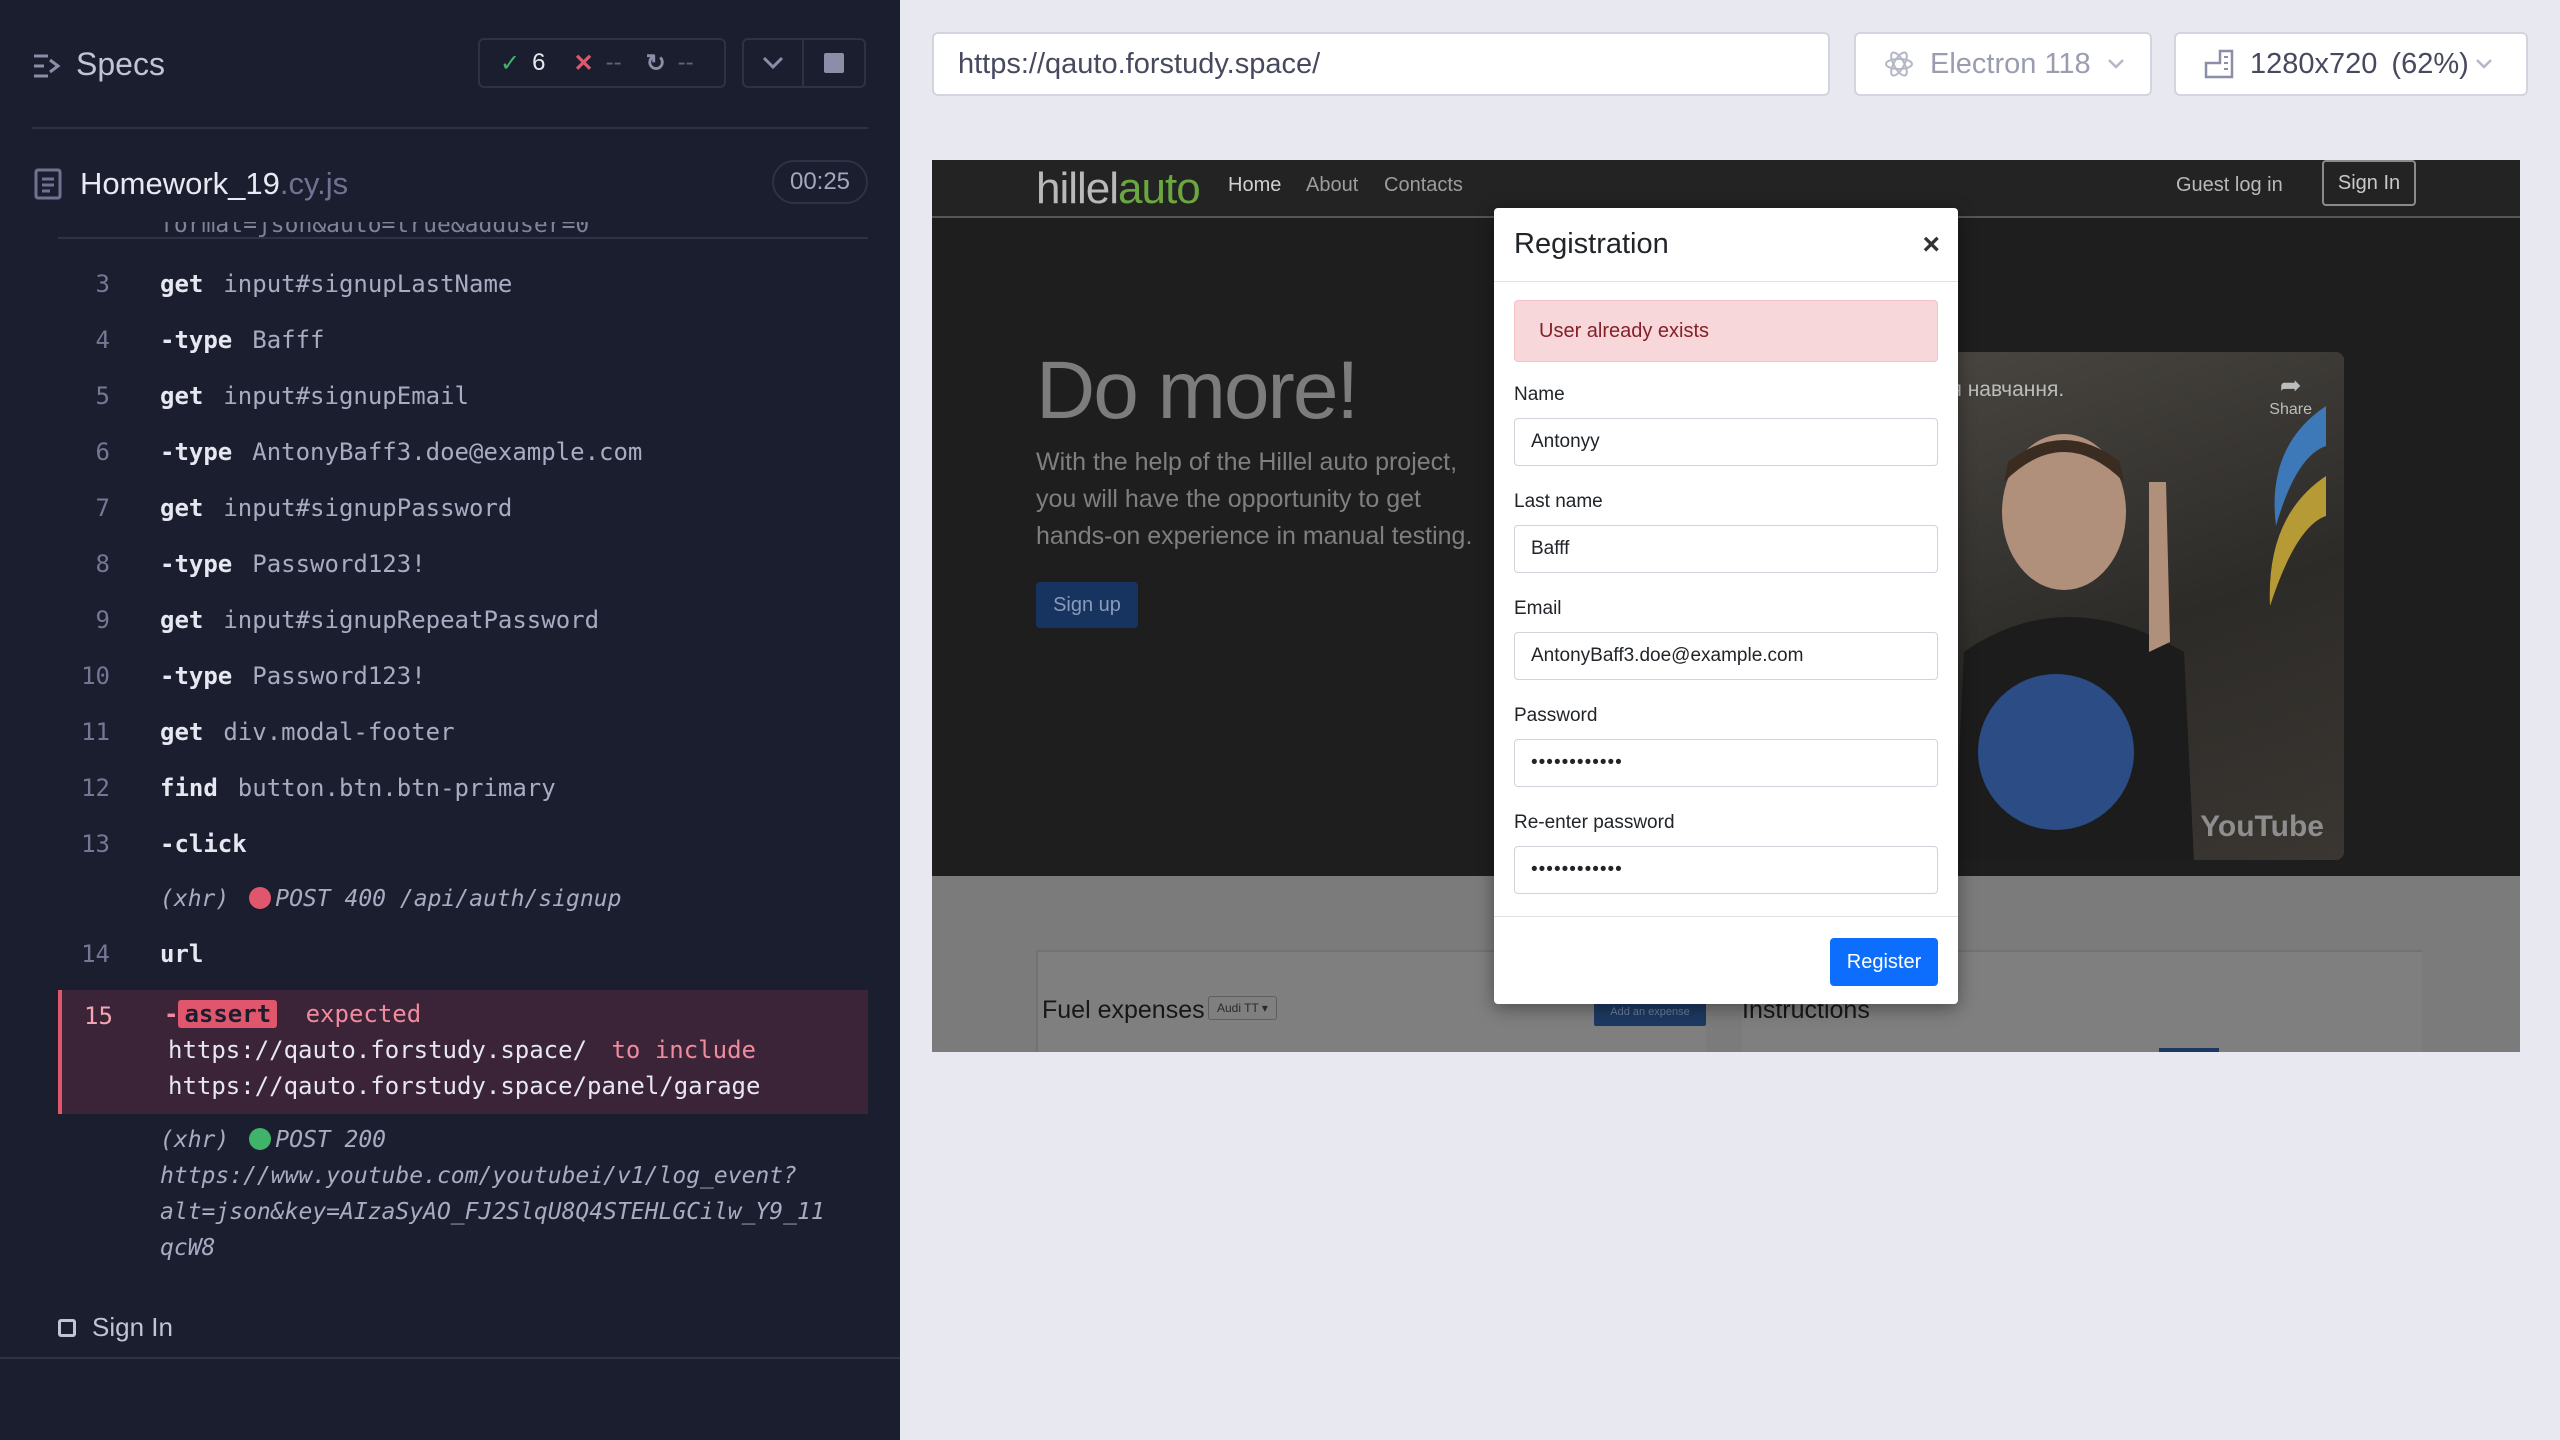 Image resolution: width=2560 pixels, height=1440 pixels. What do you see at coordinates (401, 452) in the screenshot?
I see `command-name: -type AntonyBaff3.doe@example.com` at bounding box center [401, 452].